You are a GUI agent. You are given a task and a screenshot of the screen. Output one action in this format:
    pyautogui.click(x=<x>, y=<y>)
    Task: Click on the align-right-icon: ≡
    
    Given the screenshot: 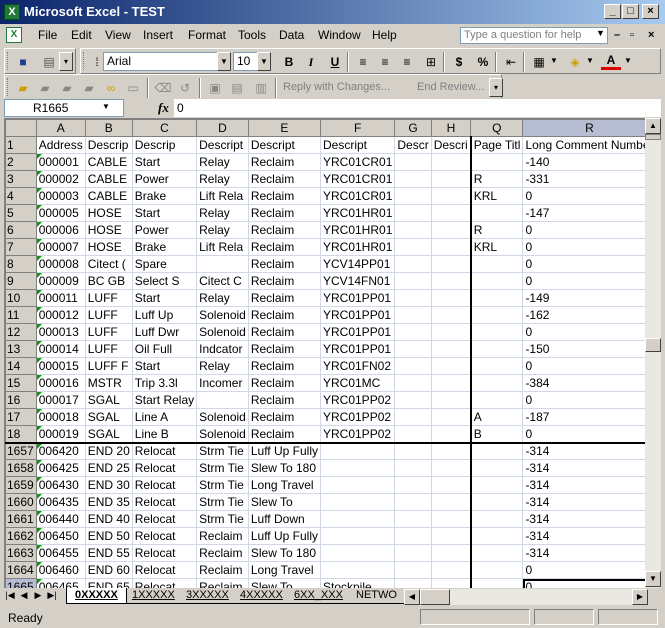 What is the action you would take?
    pyautogui.click(x=407, y=62)
    